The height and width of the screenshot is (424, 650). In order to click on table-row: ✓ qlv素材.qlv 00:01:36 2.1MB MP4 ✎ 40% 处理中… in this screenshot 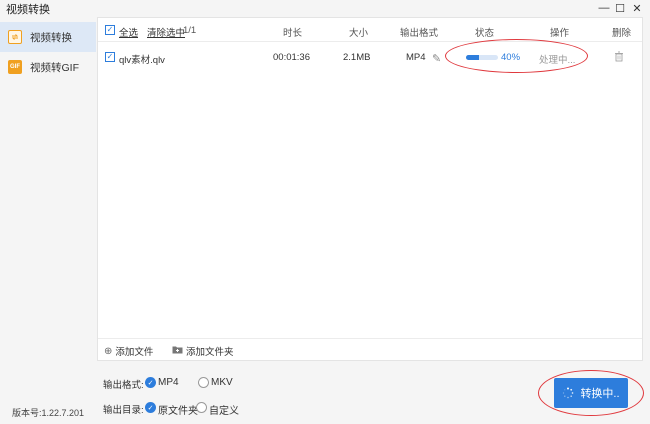, I will do `click(370, 57)`.